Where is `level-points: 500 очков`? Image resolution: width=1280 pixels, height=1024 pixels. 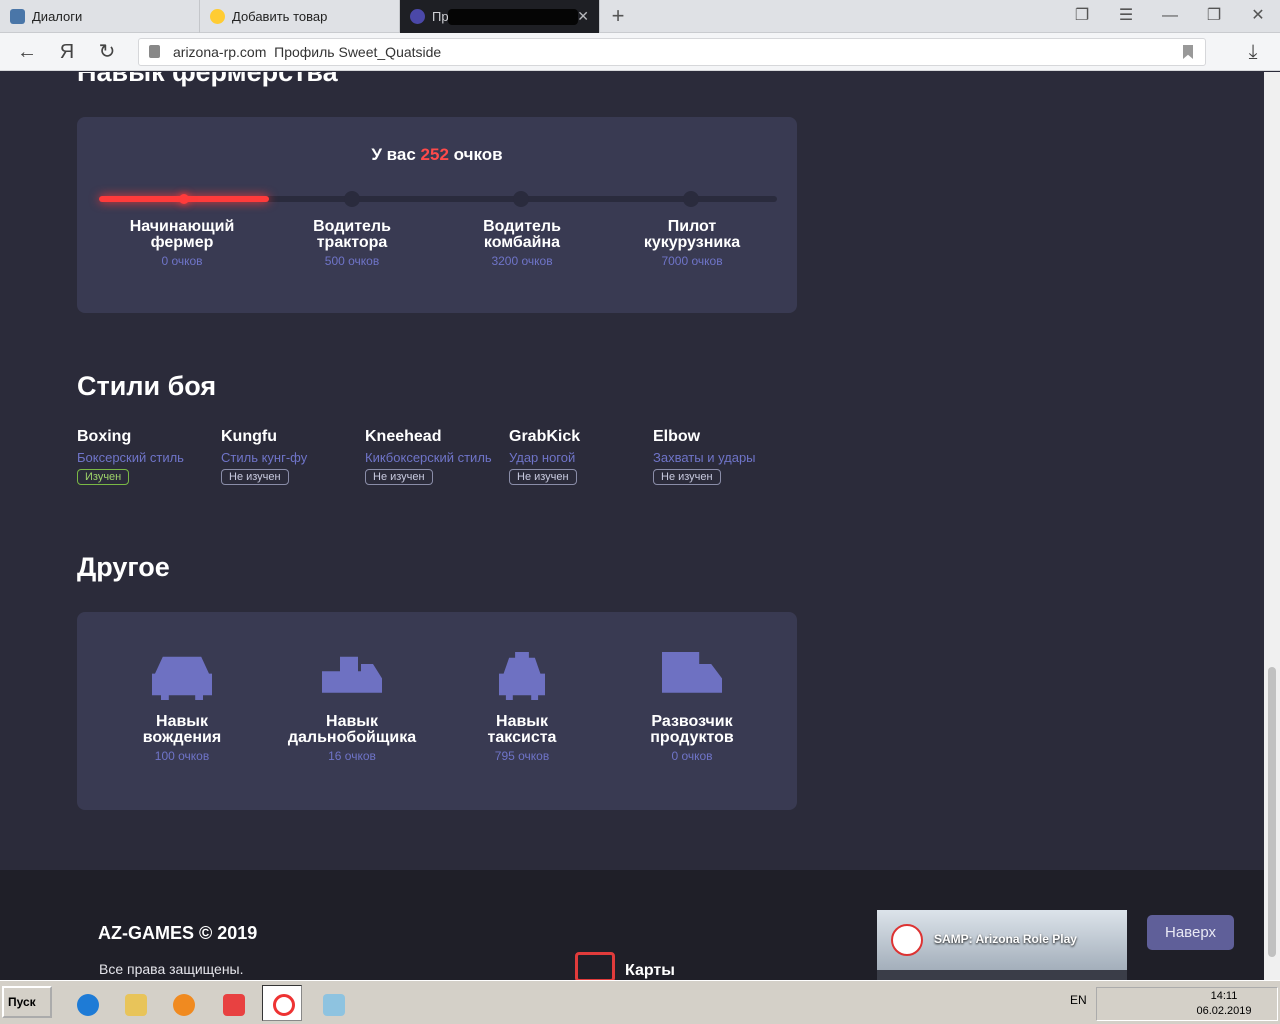
level-points: 500 очков is located at coordinates (352, 261).